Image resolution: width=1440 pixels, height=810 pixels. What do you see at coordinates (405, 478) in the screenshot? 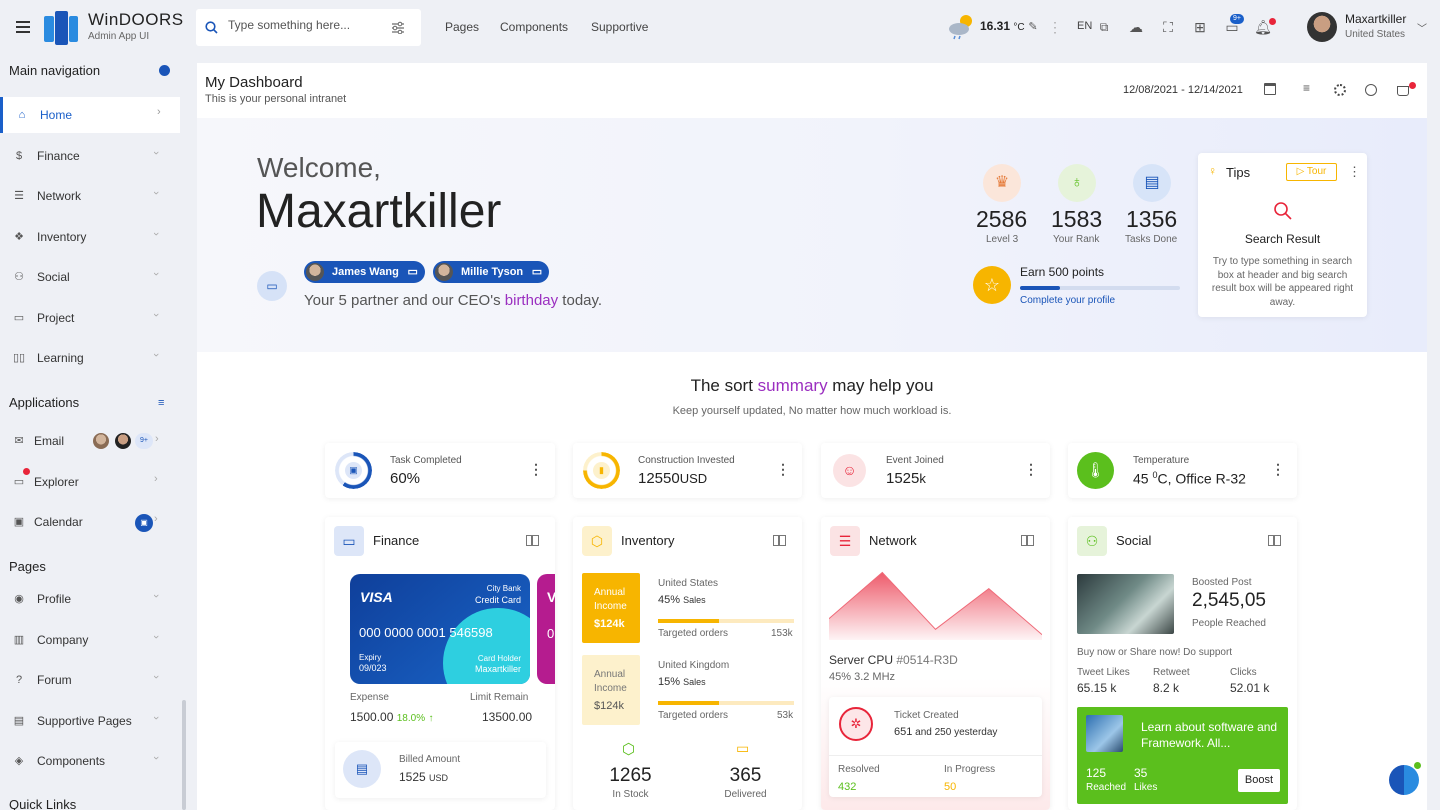
I see `task-completed-value: 60%` at bounding box center [405, 478].